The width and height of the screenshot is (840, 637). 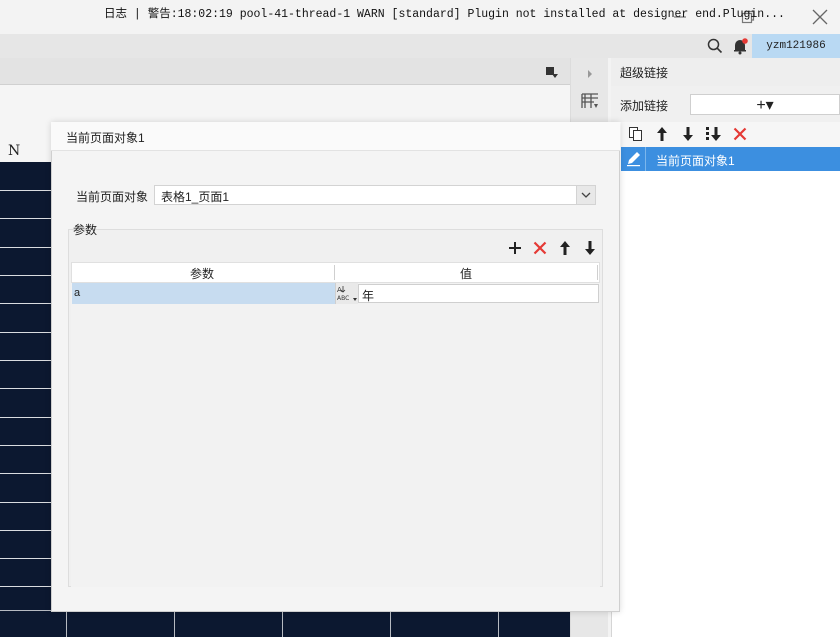 I want to click on add-param-button, so click(x=515, y=248).